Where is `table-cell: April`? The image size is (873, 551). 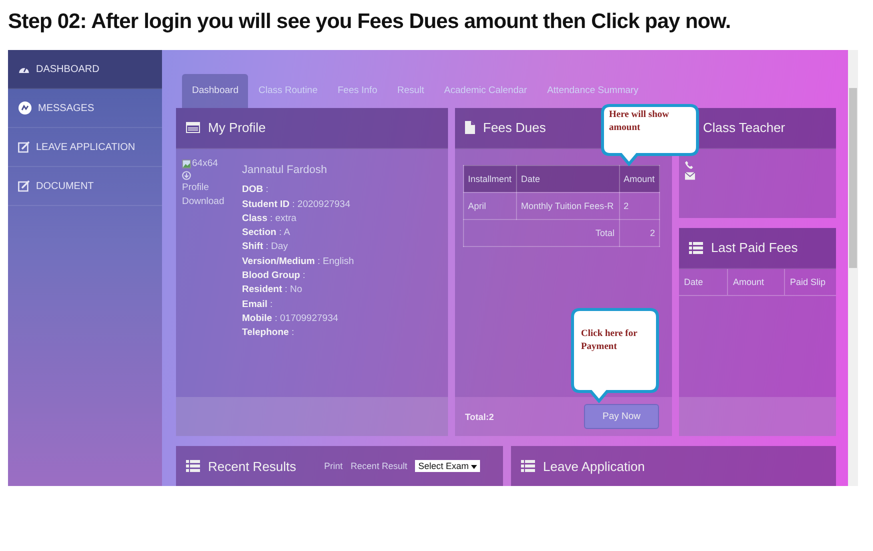 table-cell: April is located at coordinates (490, 206).